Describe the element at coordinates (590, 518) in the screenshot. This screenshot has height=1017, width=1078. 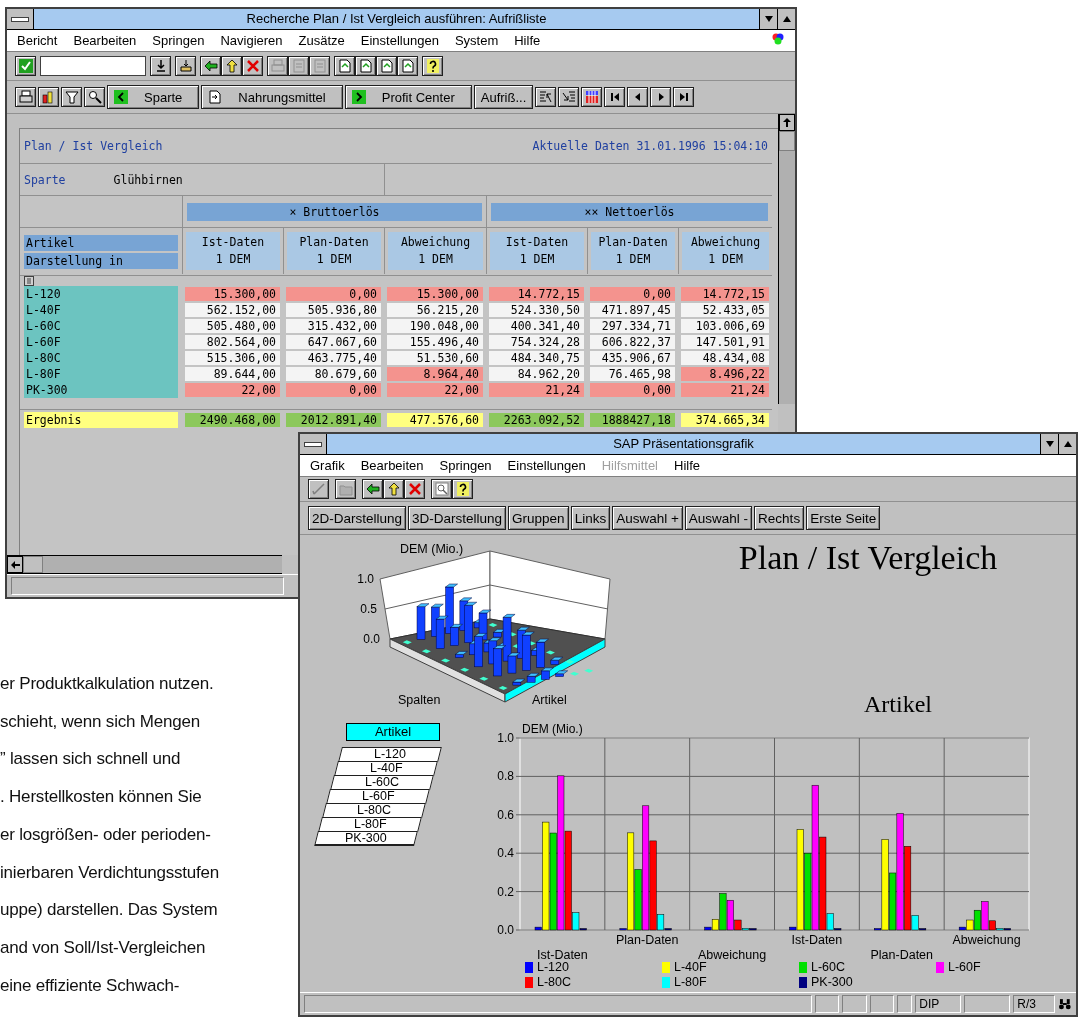
I see `toolbar-button: Links` at that location.